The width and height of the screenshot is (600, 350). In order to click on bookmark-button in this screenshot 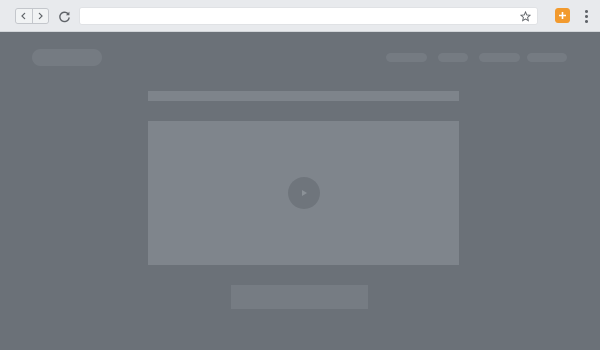, I will do `click(525, 16)`.